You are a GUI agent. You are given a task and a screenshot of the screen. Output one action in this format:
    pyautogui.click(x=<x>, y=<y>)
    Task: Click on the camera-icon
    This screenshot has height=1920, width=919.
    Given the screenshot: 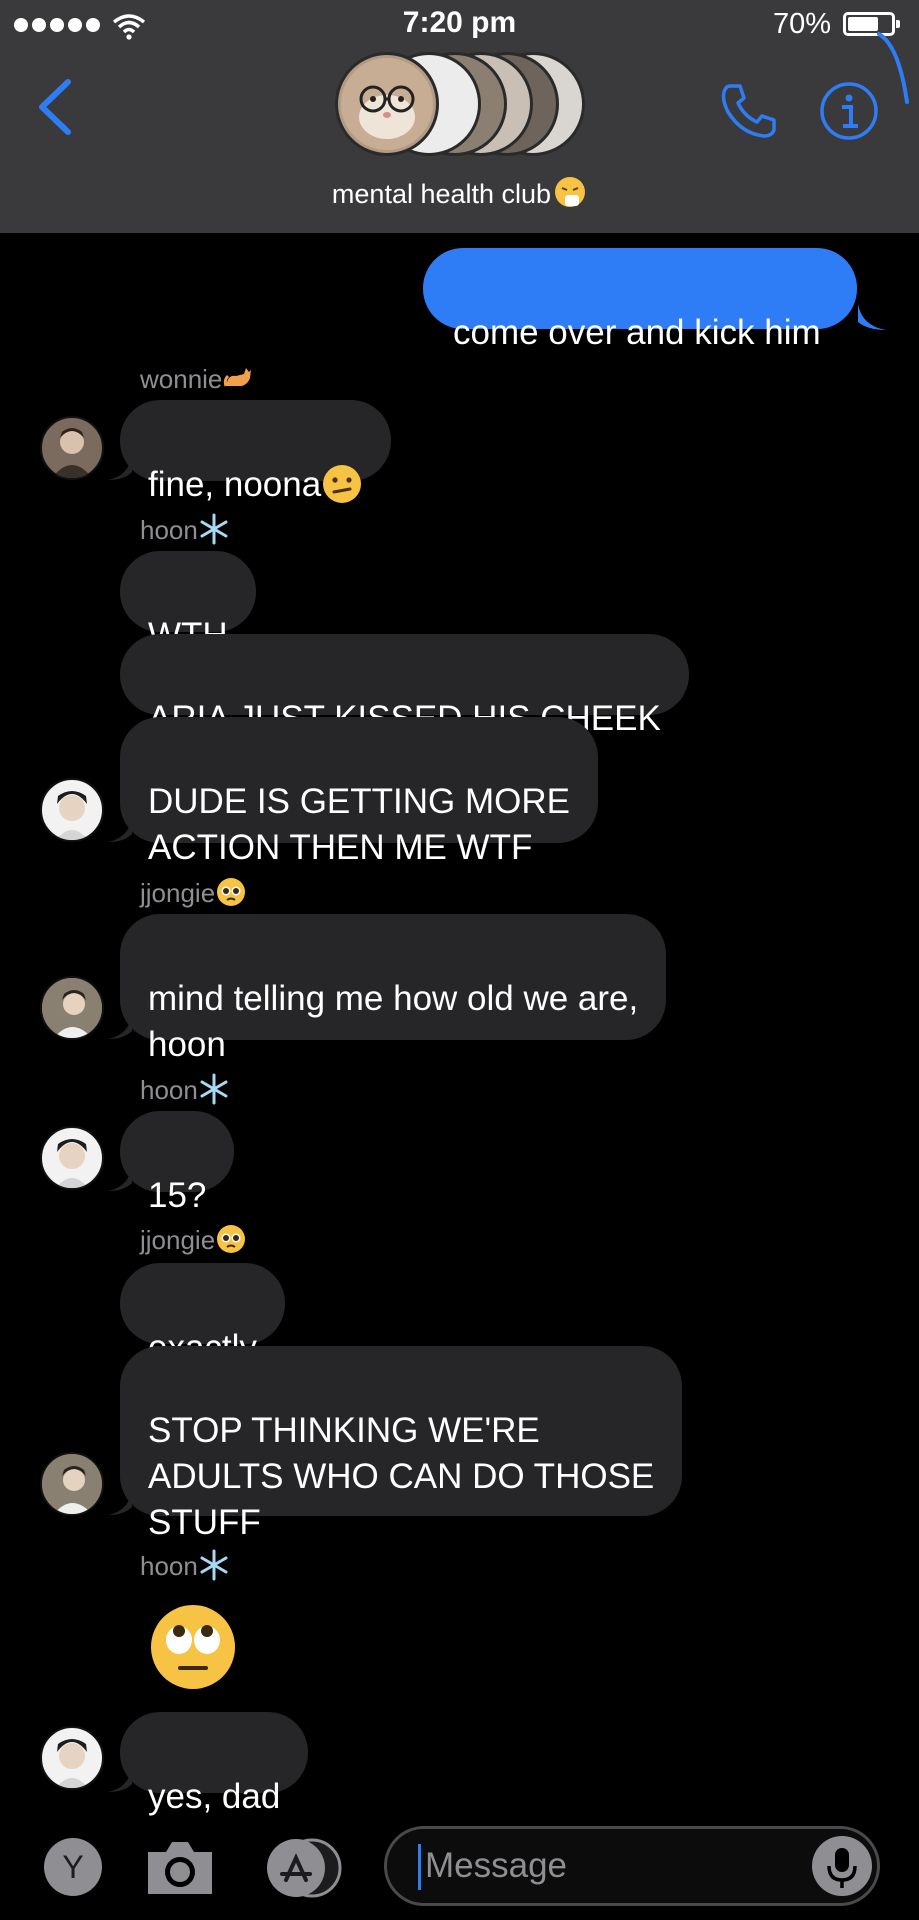 What is the action you would take?
    pyautogui.click(x=180, y=1867)
    